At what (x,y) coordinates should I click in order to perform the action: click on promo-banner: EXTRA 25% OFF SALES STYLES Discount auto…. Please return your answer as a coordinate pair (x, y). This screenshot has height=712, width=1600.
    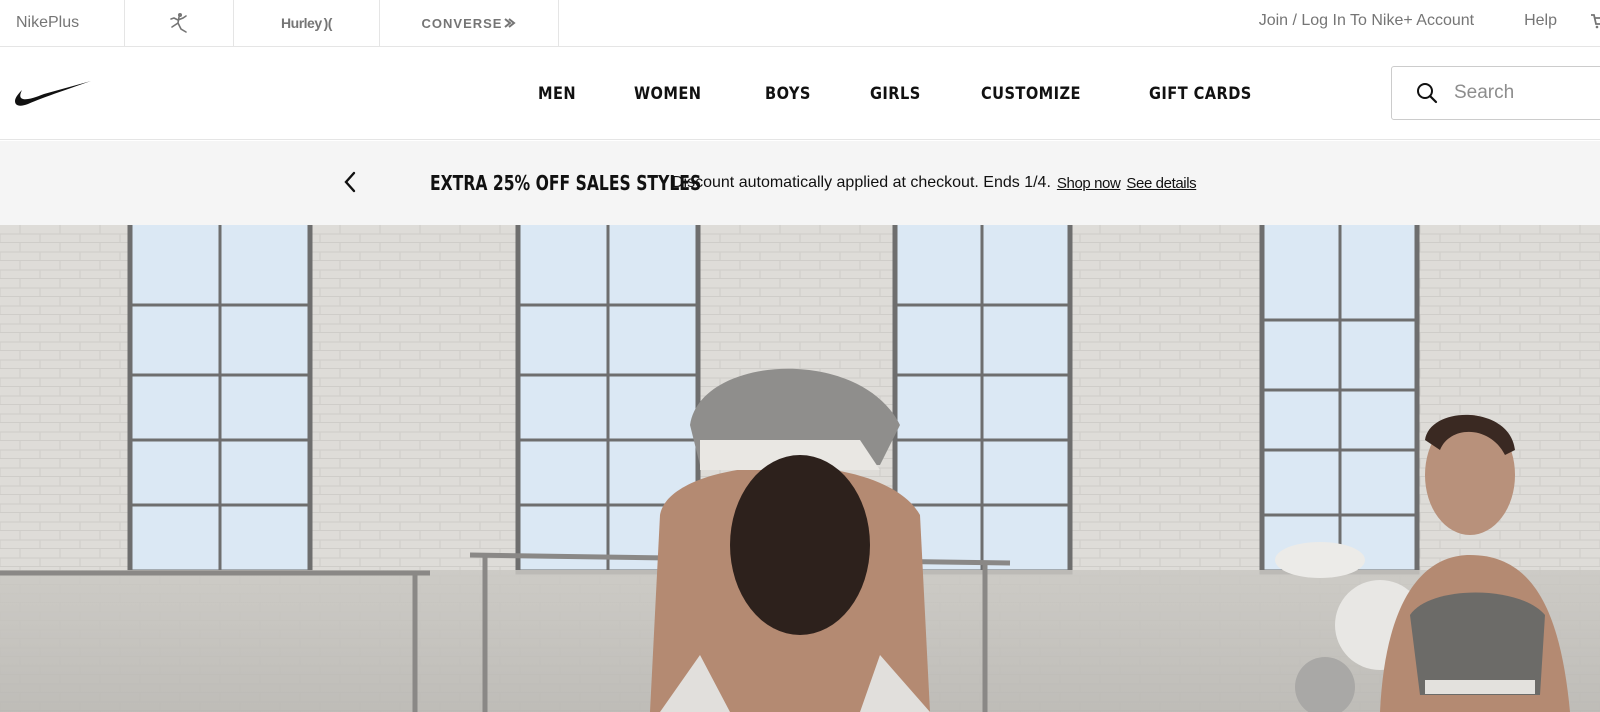
    Looking at the image, I should click on (800, 183).